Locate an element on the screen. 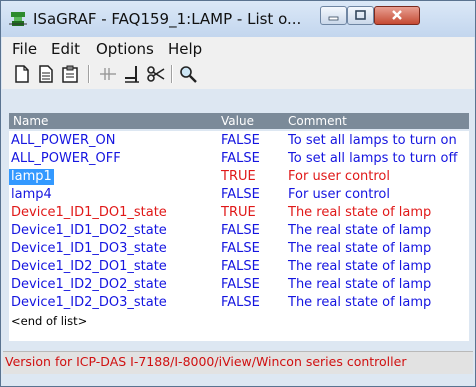 This screenshot has height=387, width=476. list-header: Name Value Comment is located at coordinates (239, 121).